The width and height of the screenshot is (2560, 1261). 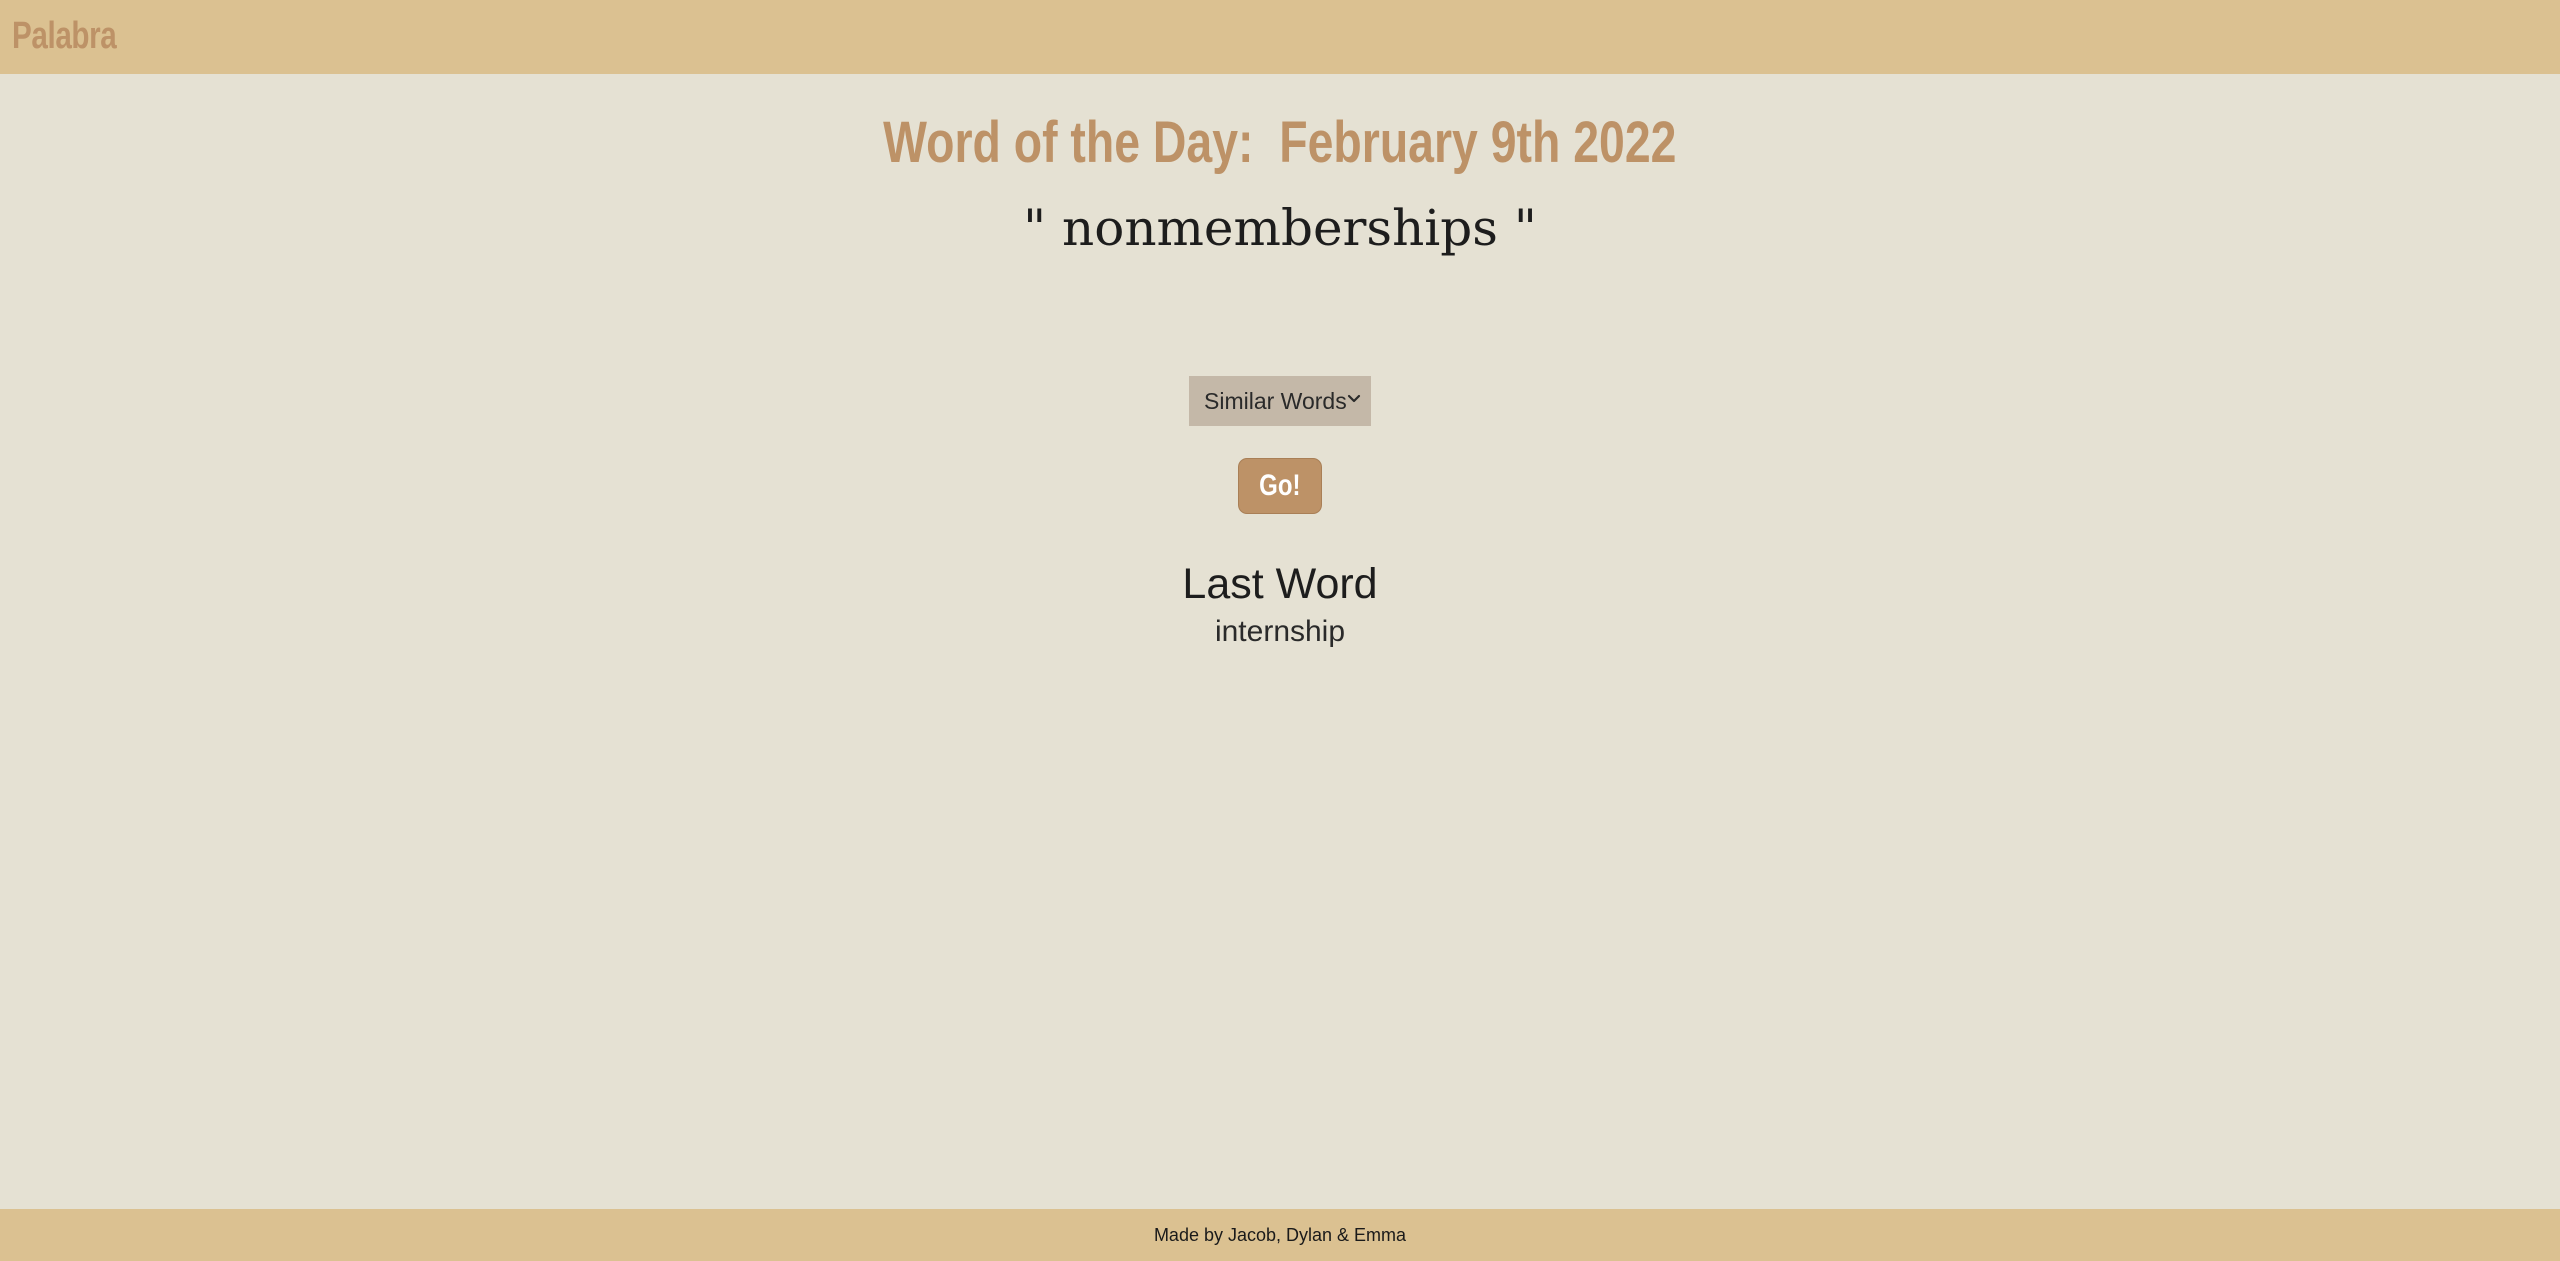 I want to click on brand-logo: Palabra, so click(x=64, y=36).